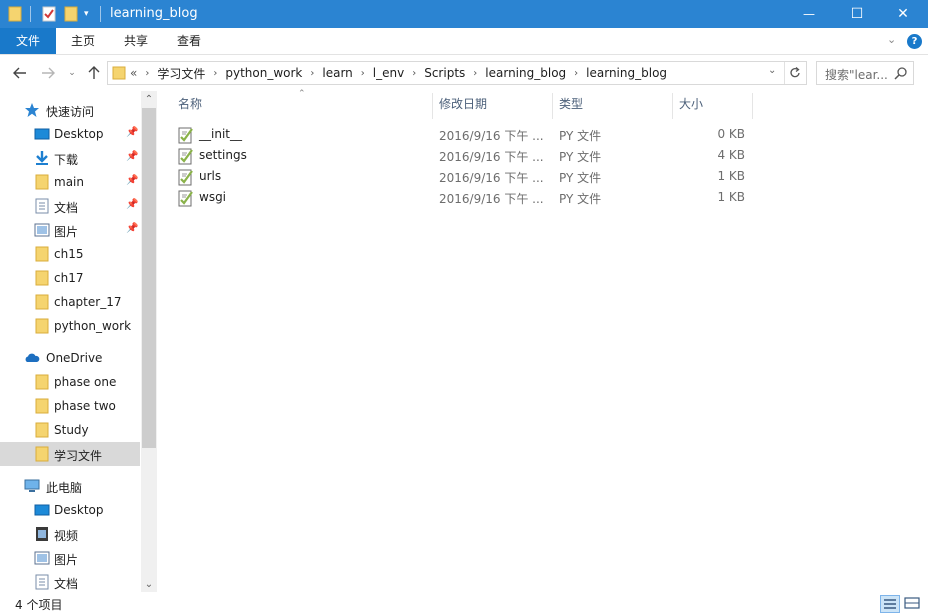 Image resolution: width=928 pixels, height=614 pixels. What do you see at coordinates (32, 110) in the screenshot?
I see `star-icon` at bounding box center [32, 110].